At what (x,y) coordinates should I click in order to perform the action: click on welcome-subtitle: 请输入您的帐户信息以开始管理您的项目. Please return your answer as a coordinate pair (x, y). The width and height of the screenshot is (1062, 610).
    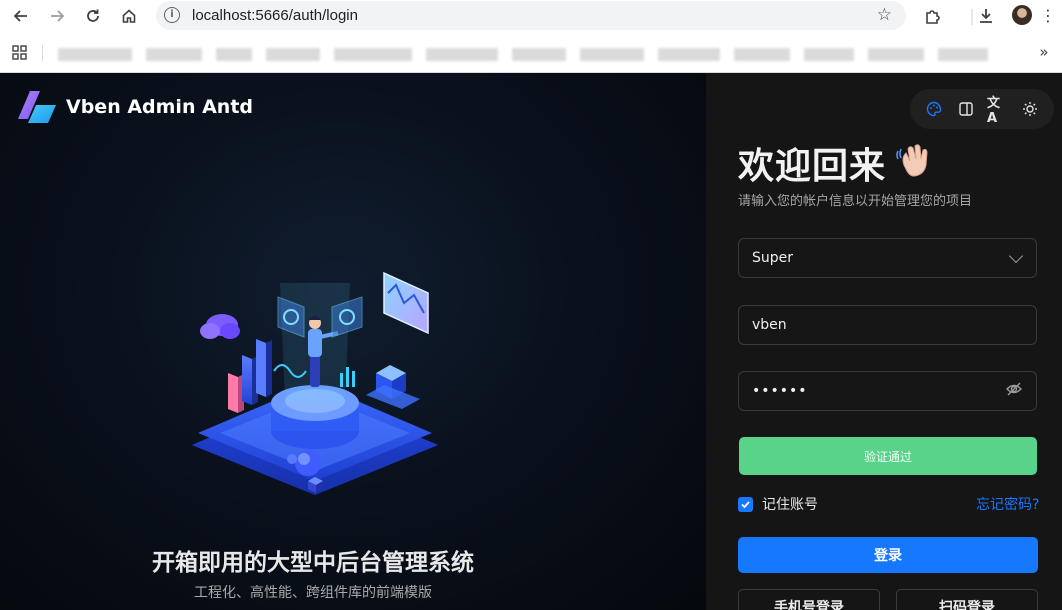
    Looking at the image, I should click on (855, 201).